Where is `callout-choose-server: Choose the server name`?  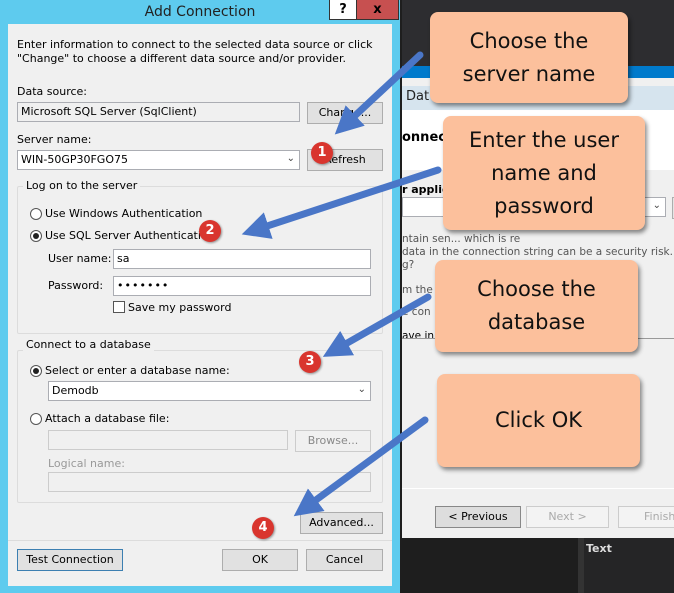 callout-choose-server: Choose the server name is located at coordinates (529, 57).